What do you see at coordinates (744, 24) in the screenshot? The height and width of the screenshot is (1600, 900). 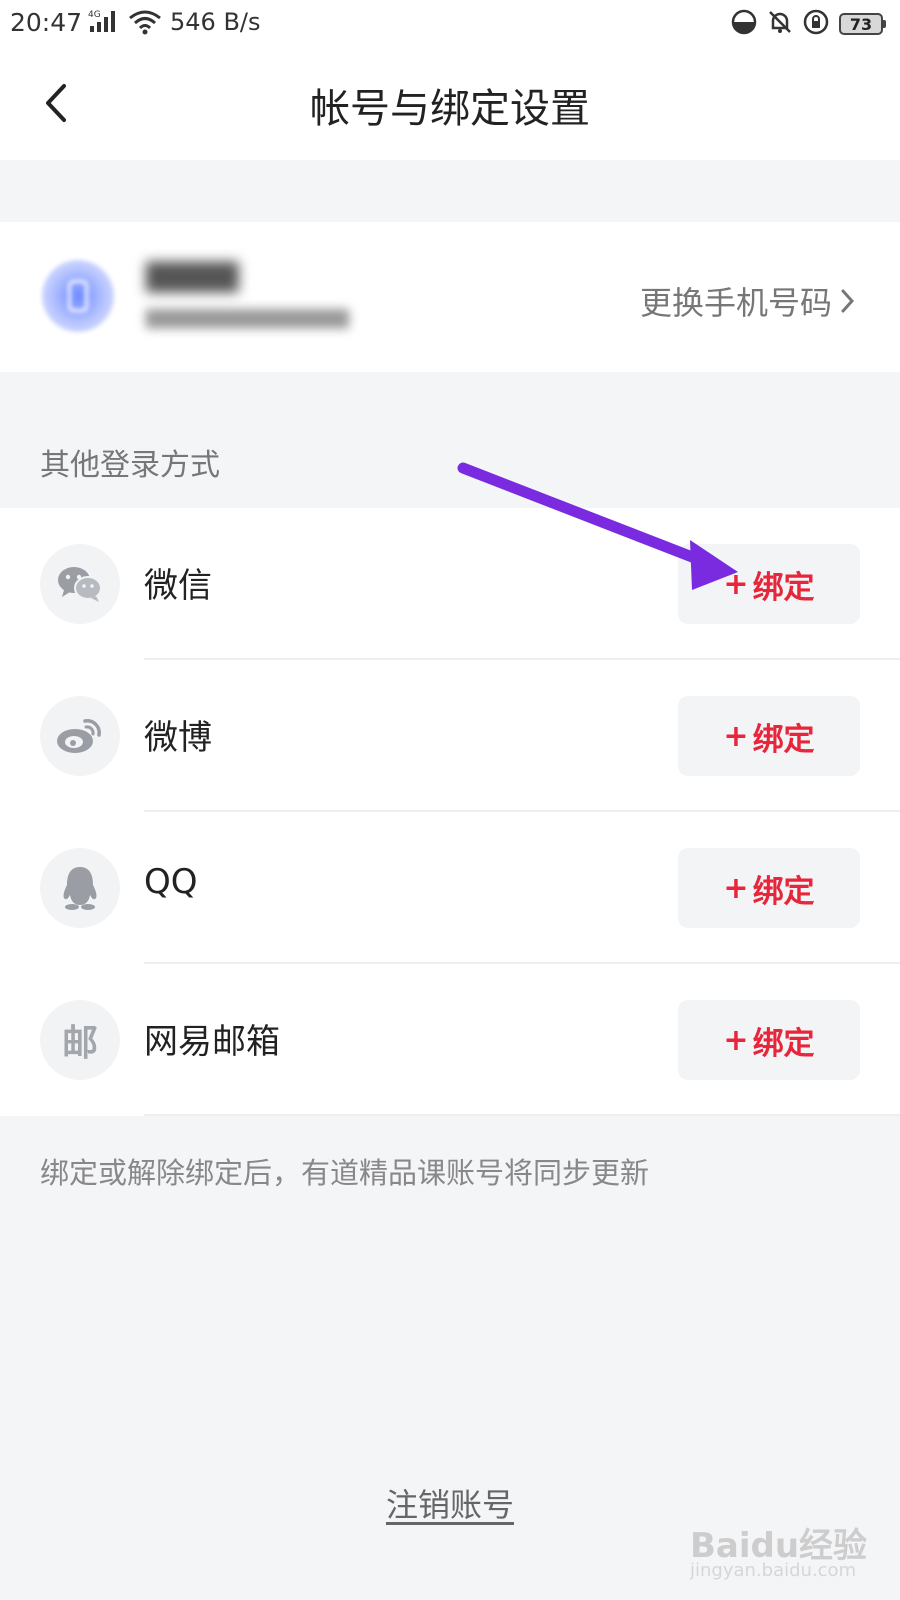 I see `theme-icon` at bounding box center [744, 24].